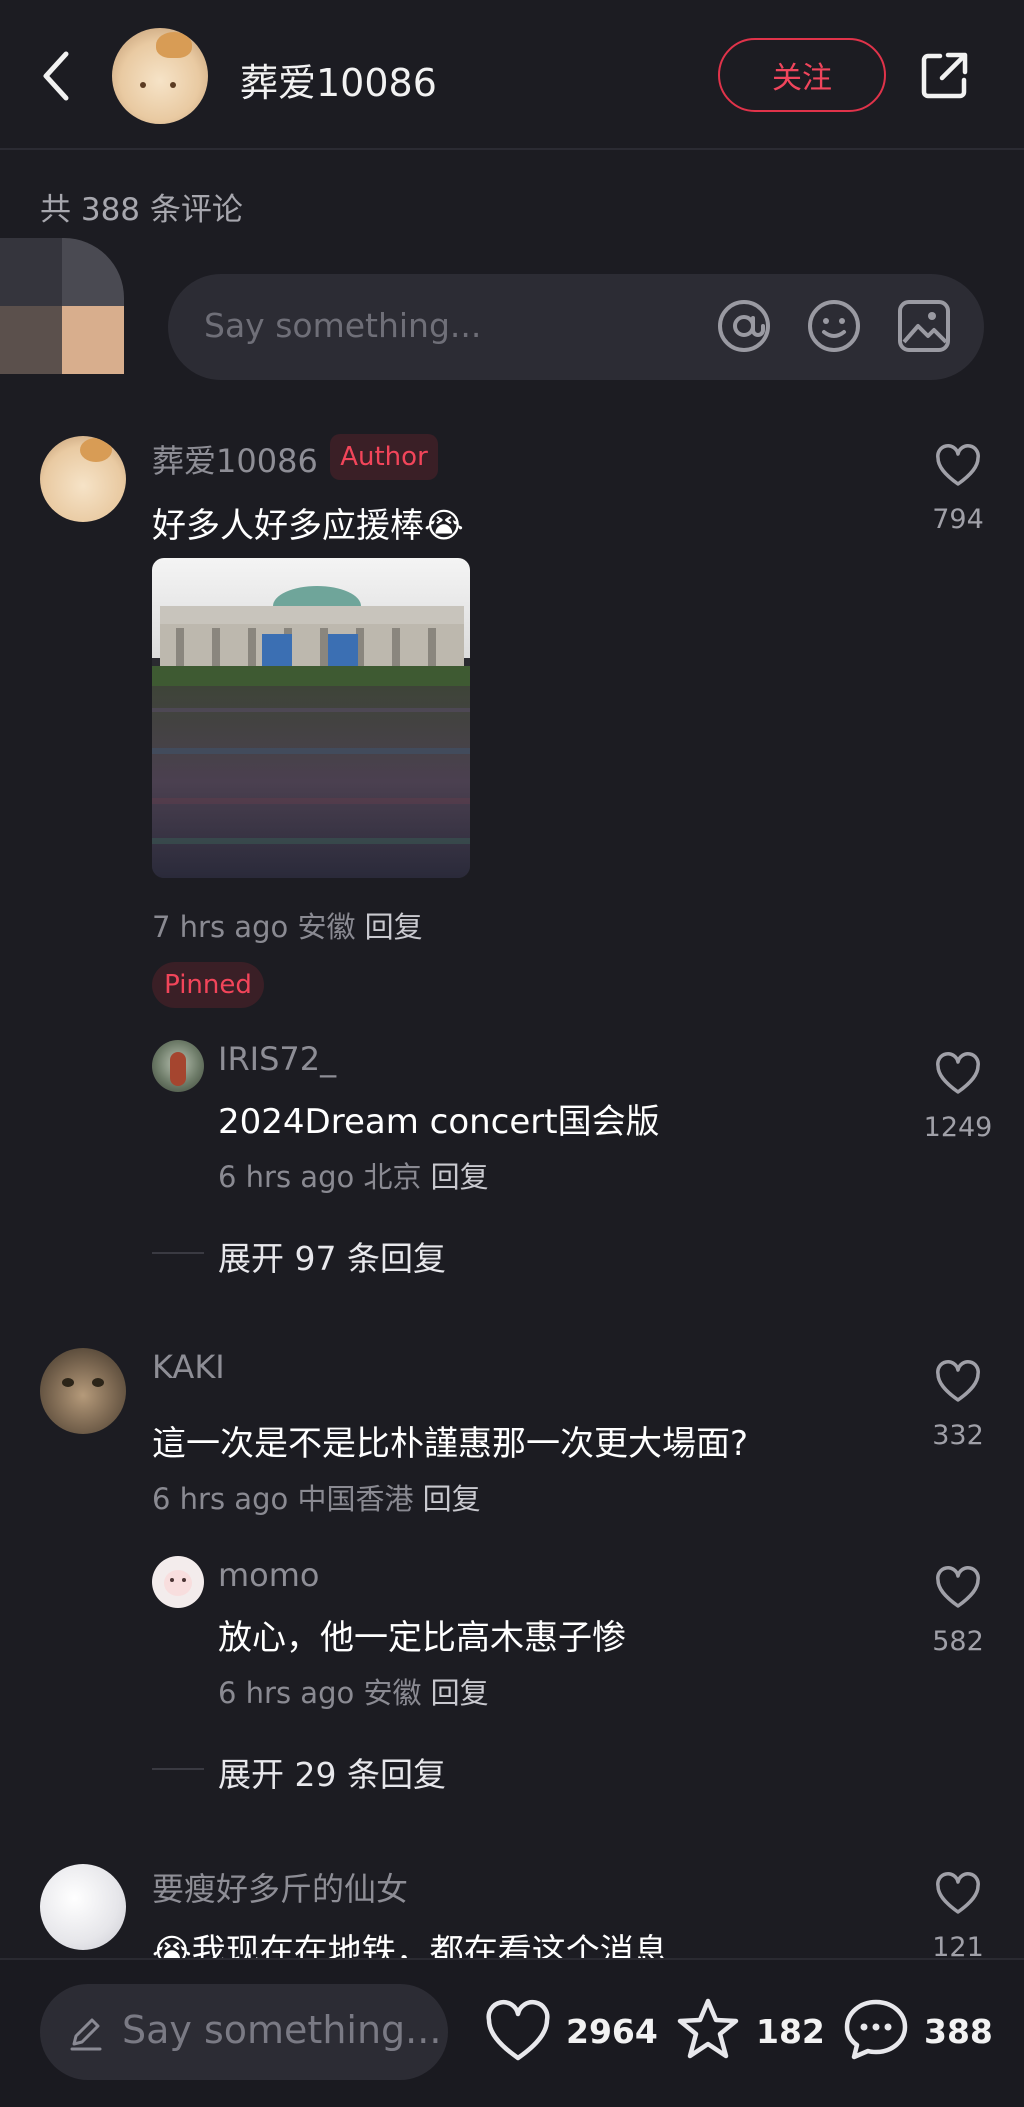 The image size is (1024, 2107). What do you see at coordinates (332, 1256) in the screenshot?
I see `expand-replies-button: 展开 97 条回复` at bounding box center [332, 1256].